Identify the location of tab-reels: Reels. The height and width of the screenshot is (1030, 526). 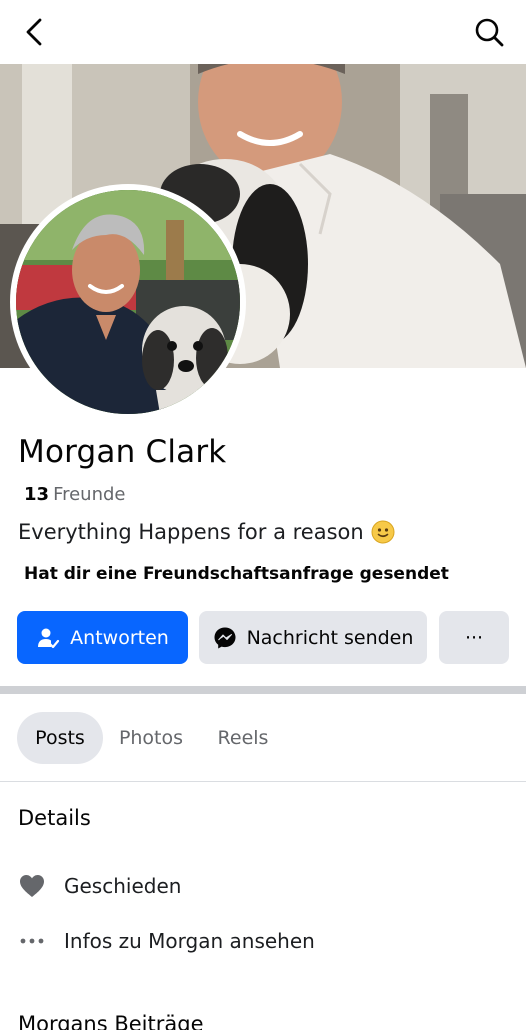
(243, 738).